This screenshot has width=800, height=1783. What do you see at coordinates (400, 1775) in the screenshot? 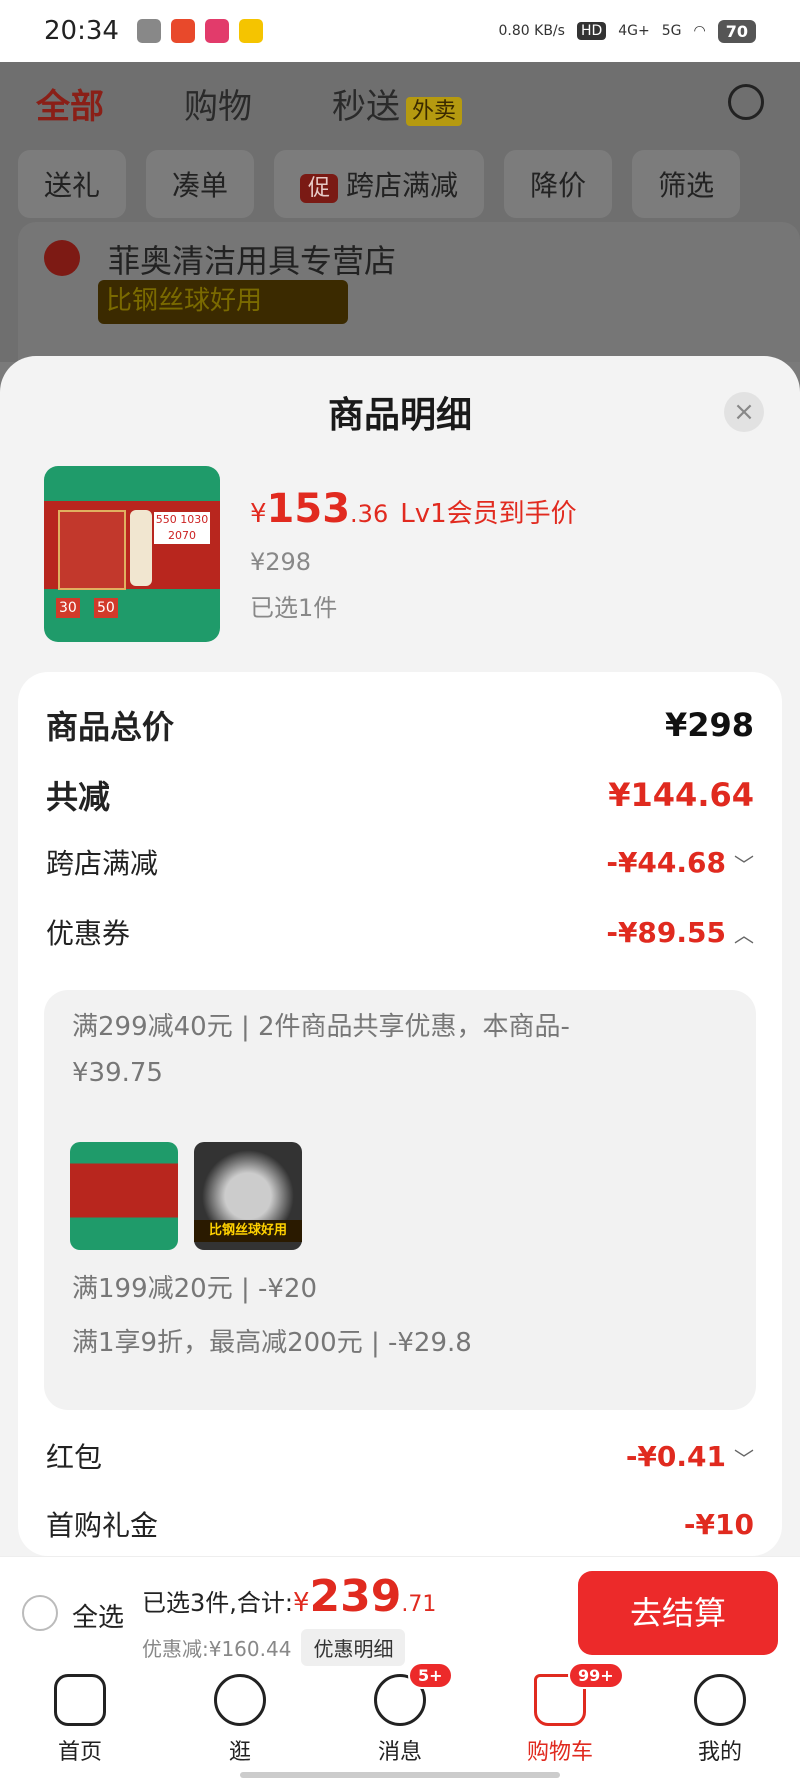
I see `home-indicator` at bounding box center [400, 1775].